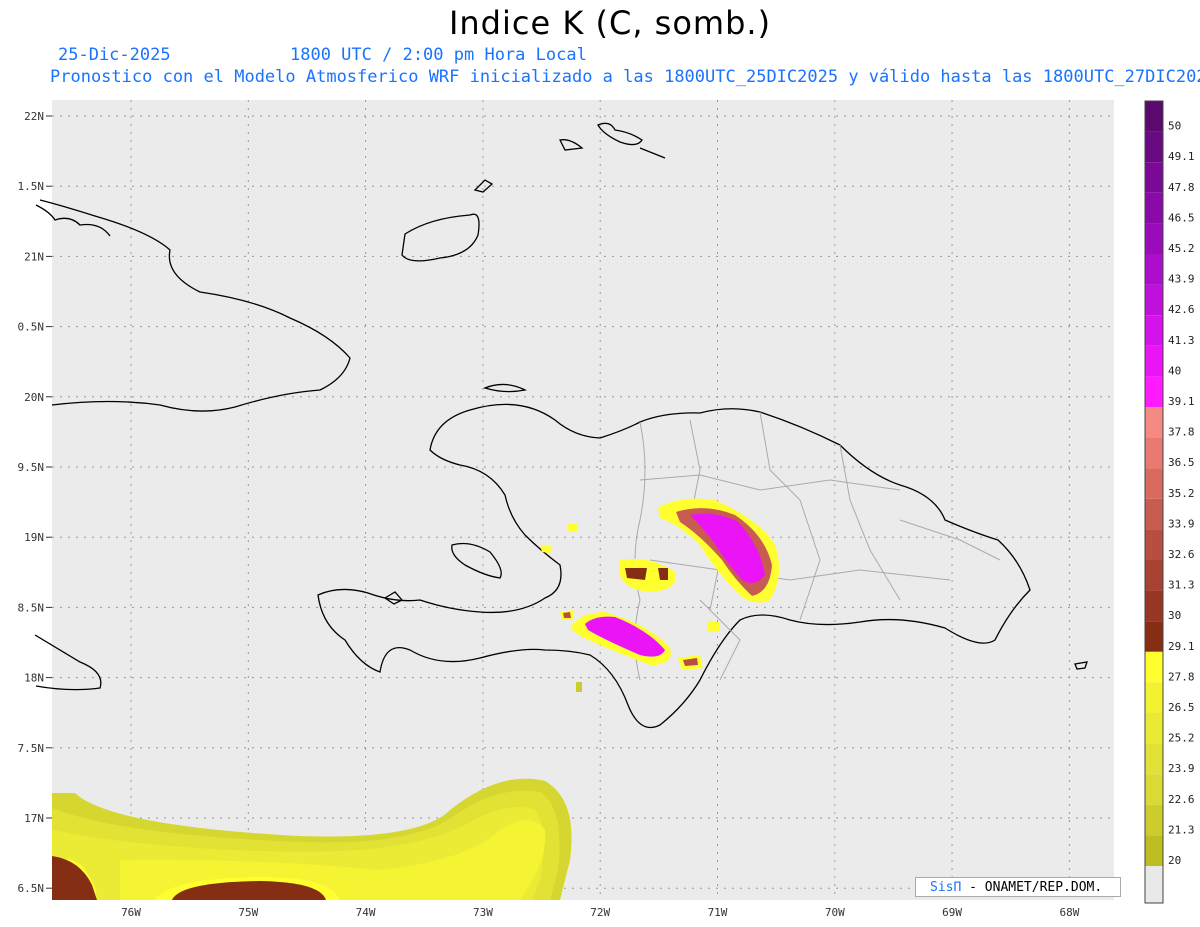  I want to click on credit-box: SisΠ - ONAMET/REP.DOM., so click(1018, 887).